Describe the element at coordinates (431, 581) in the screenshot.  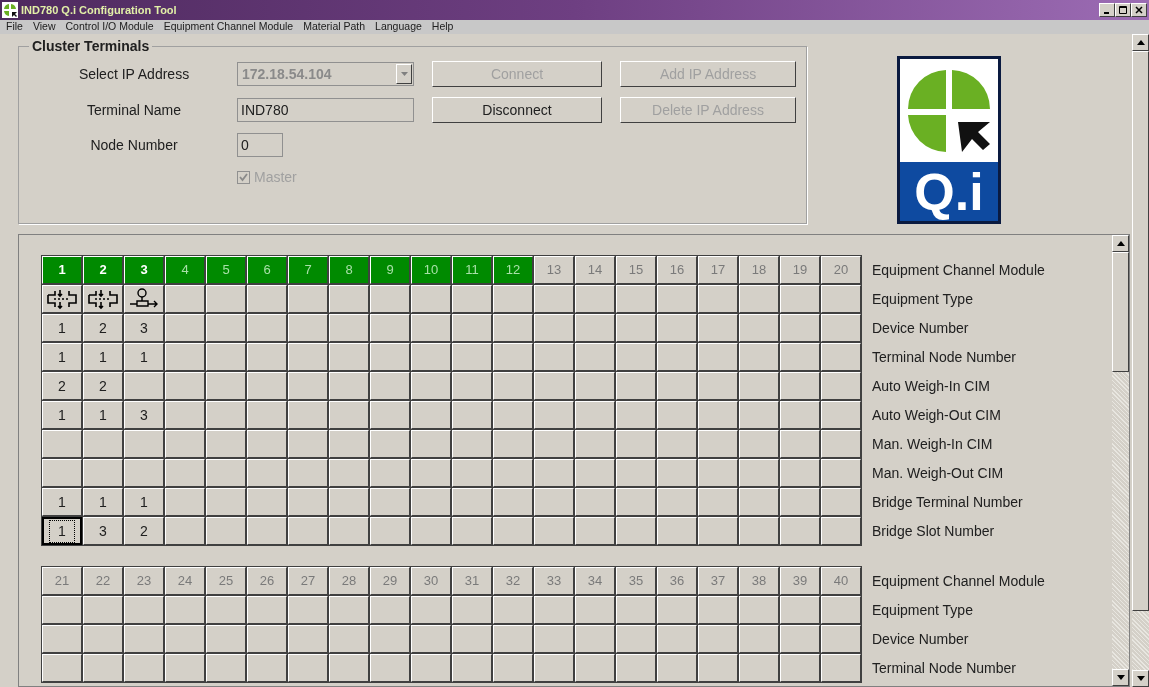
I see `channel-header: 30` at that location.